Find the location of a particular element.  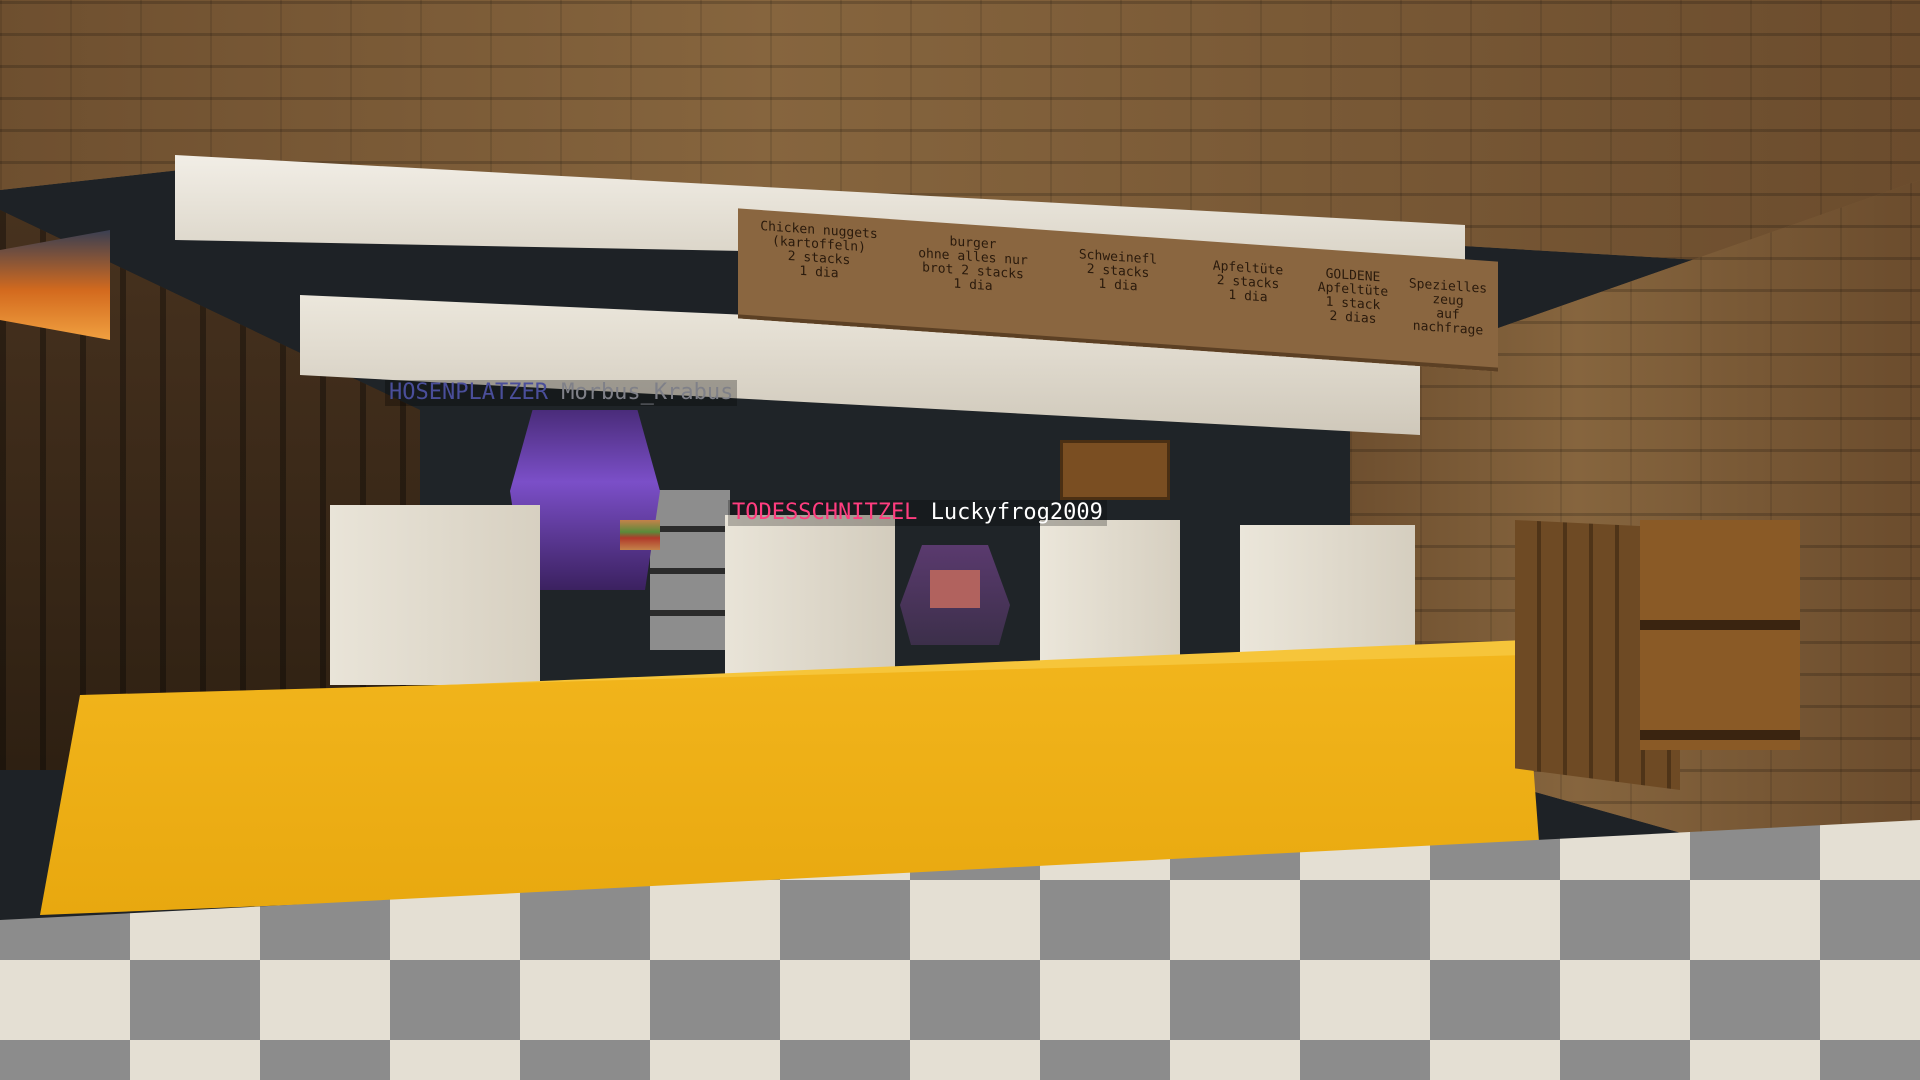

furnace-stack is located at coordinates (690, 570).